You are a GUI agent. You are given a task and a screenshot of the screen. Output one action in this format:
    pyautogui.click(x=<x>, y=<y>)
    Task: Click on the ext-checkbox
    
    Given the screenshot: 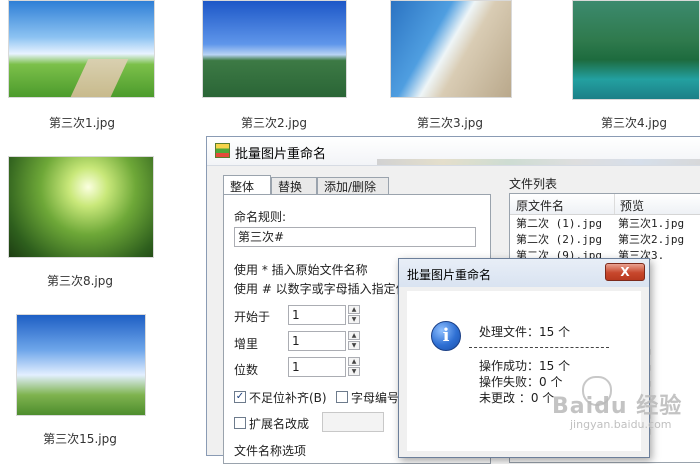 What is the action you would take?
    pyautogui.click(x=240, y=423)
    